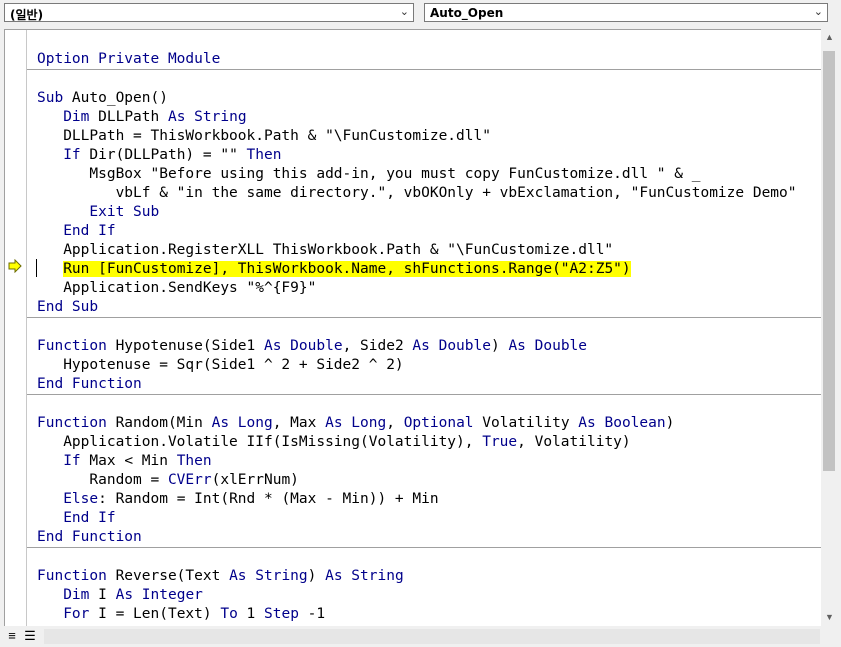 The image size is (841, 647). Describe the element at coordinates (27, 15) in the screenshot. I see `object-combobox-value: (일반)` at that location.